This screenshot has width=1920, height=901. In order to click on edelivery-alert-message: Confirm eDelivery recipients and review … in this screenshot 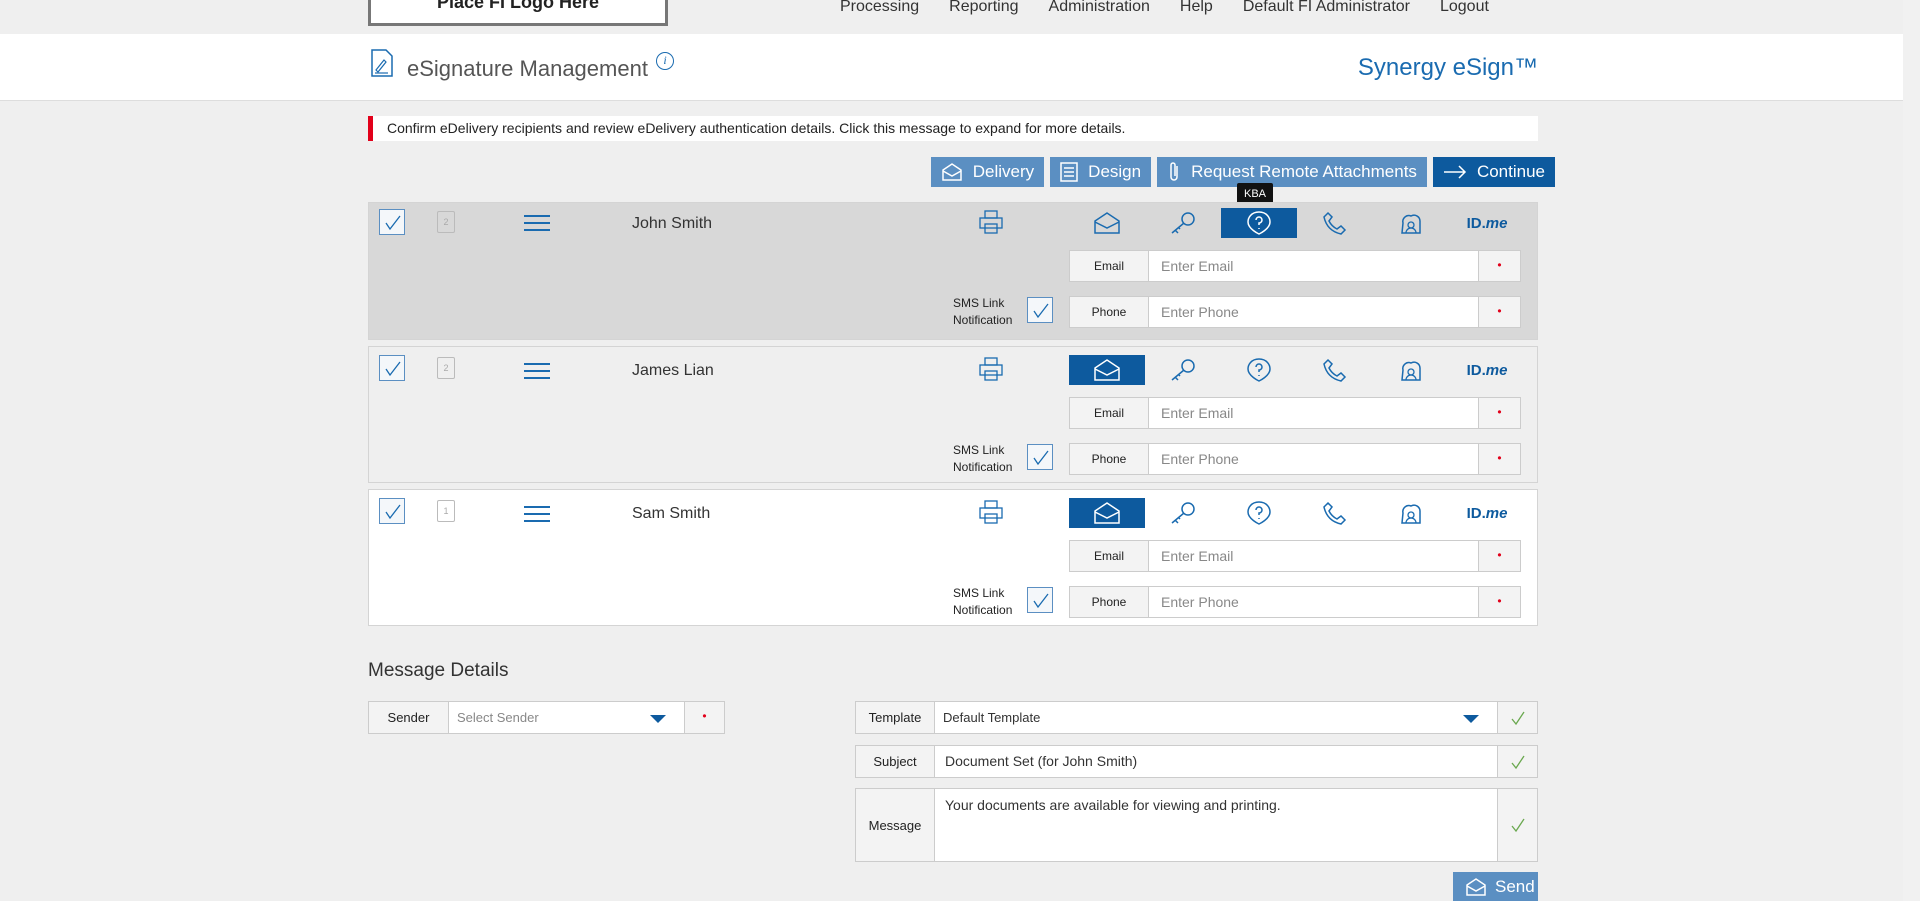, I will do `click(953, 128)`.